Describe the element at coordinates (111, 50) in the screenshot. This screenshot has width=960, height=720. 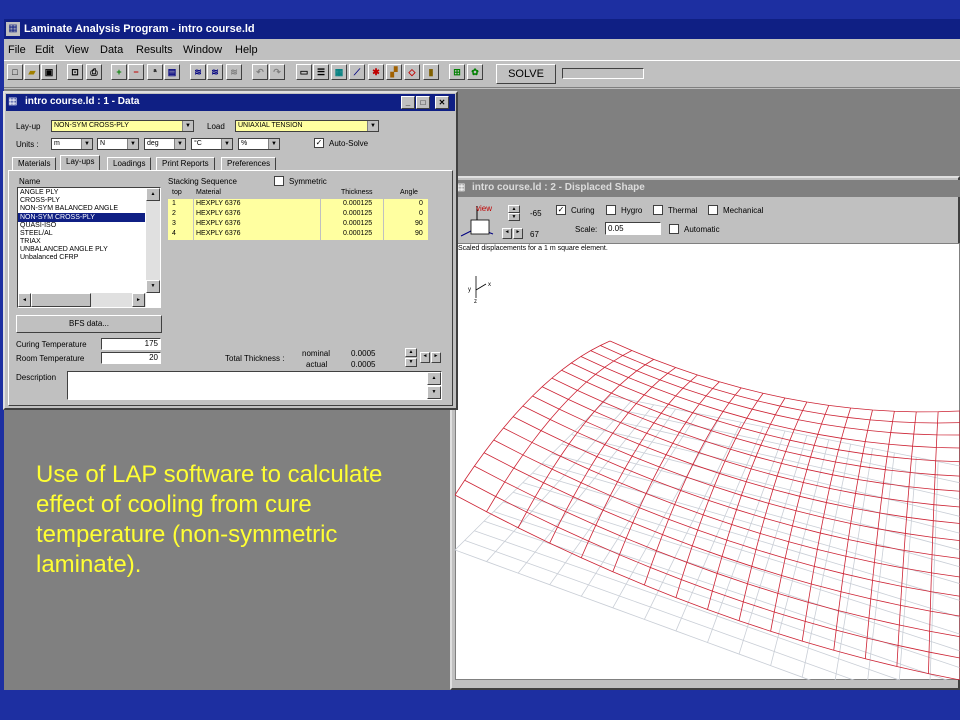
I see `menu-data: Data` at that location.